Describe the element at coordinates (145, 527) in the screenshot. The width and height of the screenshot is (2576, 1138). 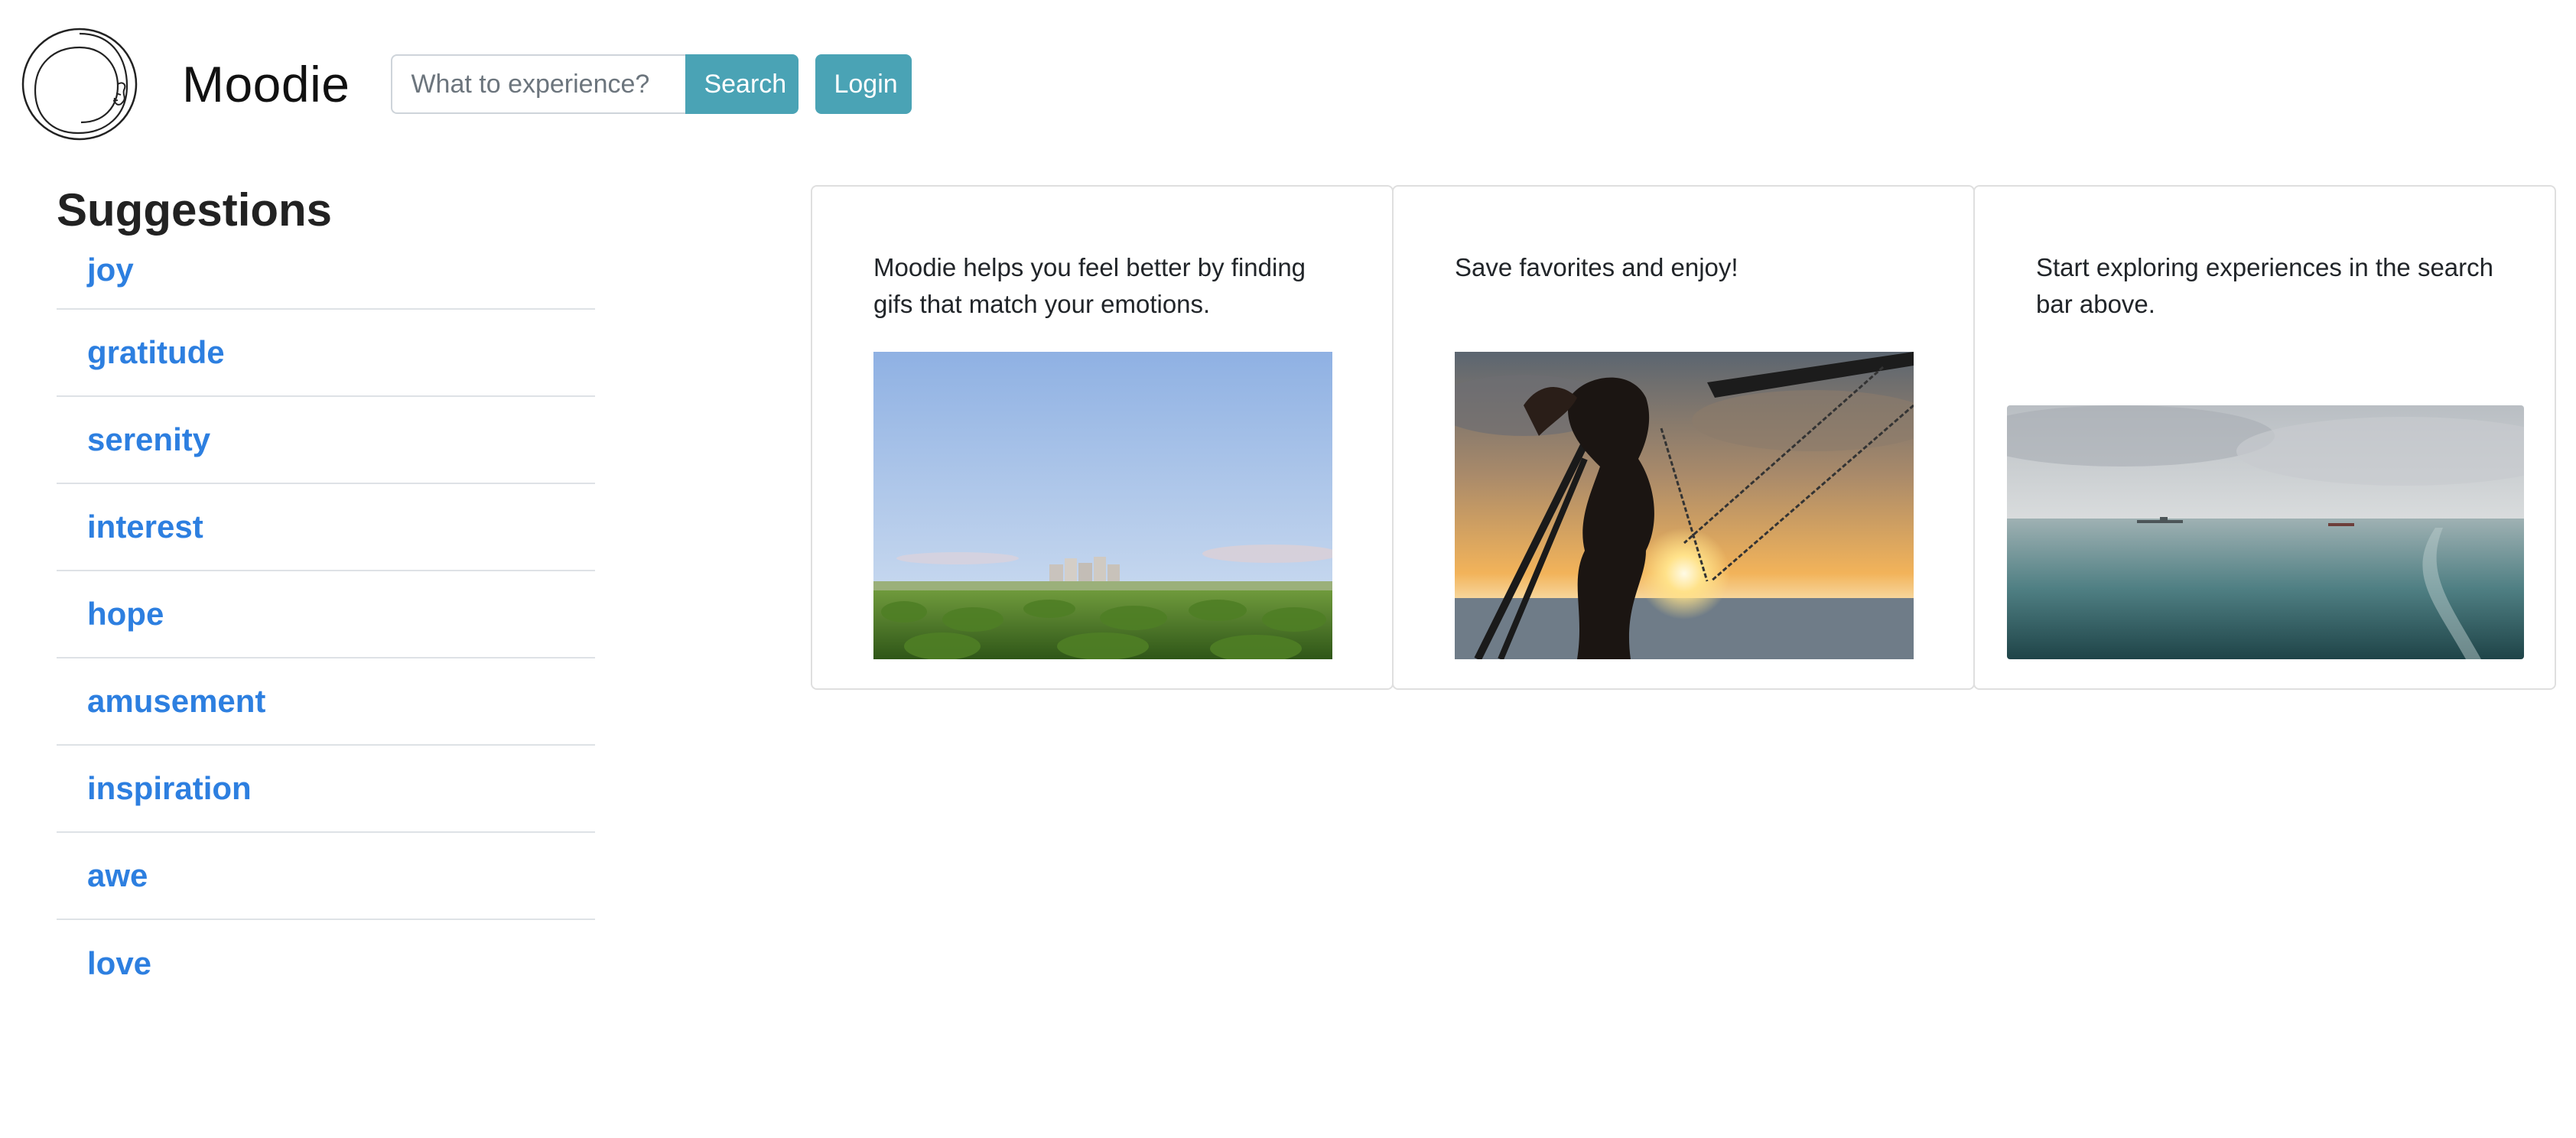
I see `suggestion-link-interest: interest` at that location.